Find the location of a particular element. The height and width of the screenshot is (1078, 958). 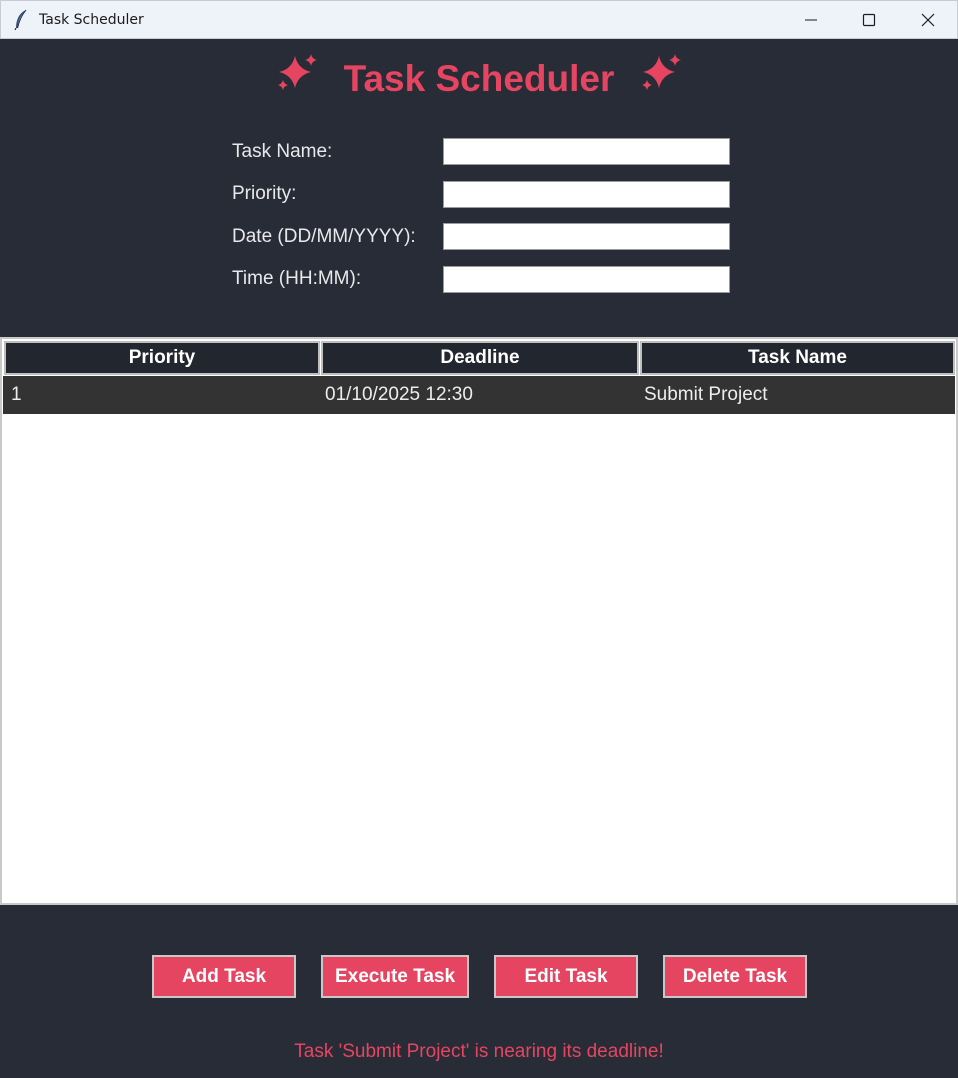

cell-priority: 1 is located at coordinates (16, 394).